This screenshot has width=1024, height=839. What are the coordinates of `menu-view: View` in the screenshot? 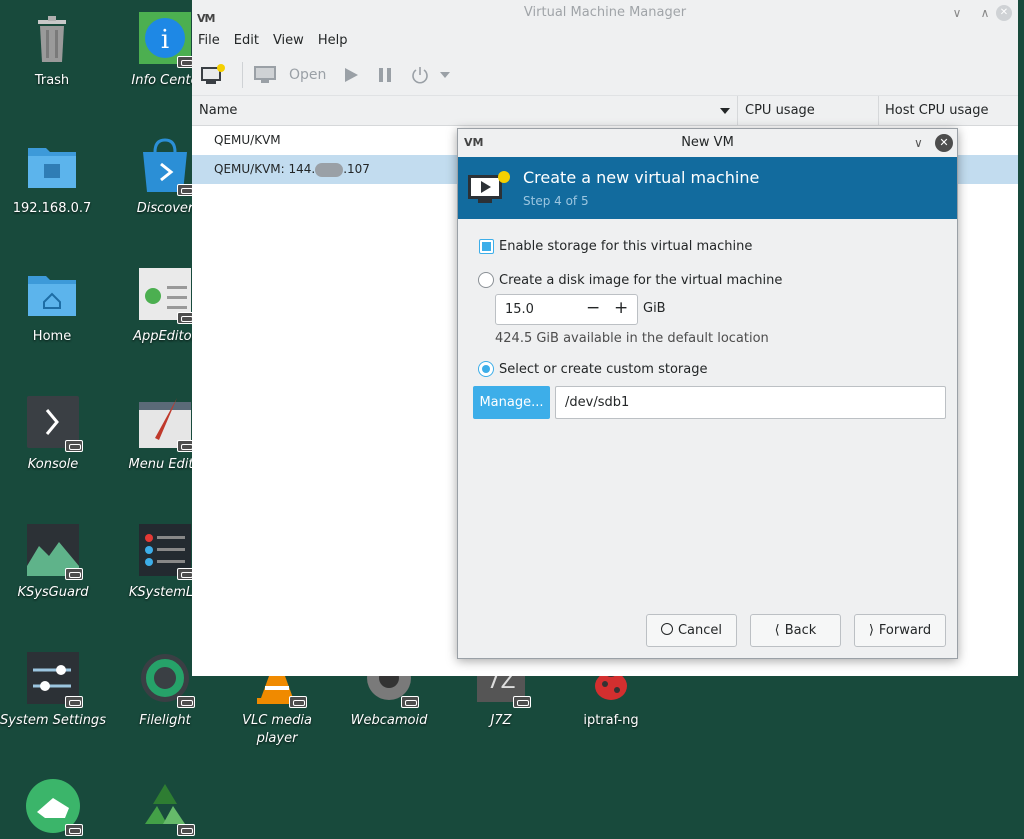 It's located at (288, 40).